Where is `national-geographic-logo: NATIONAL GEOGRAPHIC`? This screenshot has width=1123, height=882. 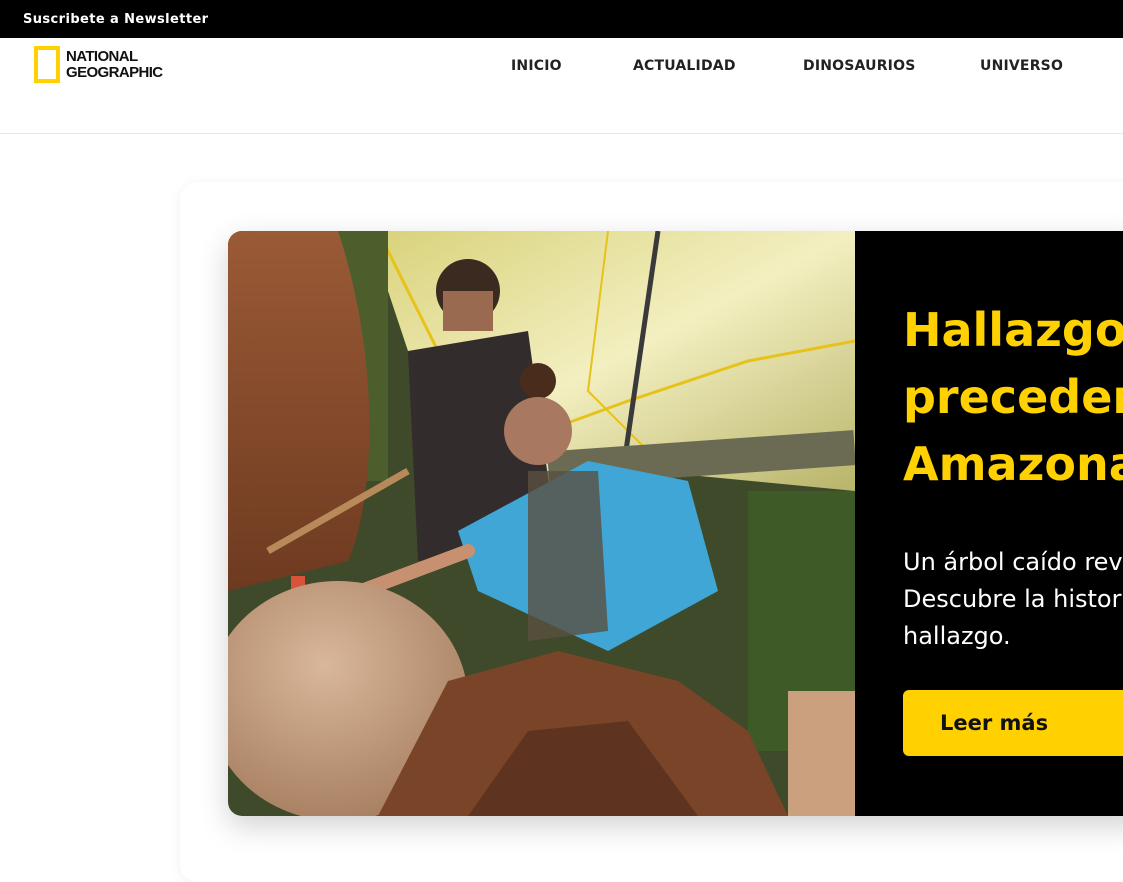 national-geographic-logo: NATIONAL GEOGRAPHIC is located at coordinates (98, 64).